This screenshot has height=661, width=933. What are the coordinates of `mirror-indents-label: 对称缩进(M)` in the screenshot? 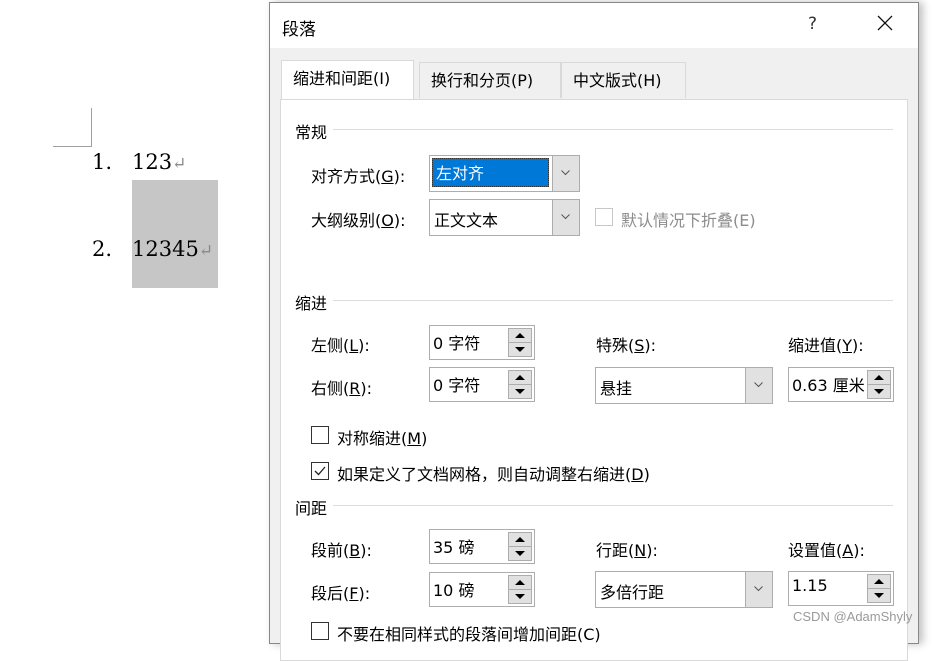 It's located at (382, 438).